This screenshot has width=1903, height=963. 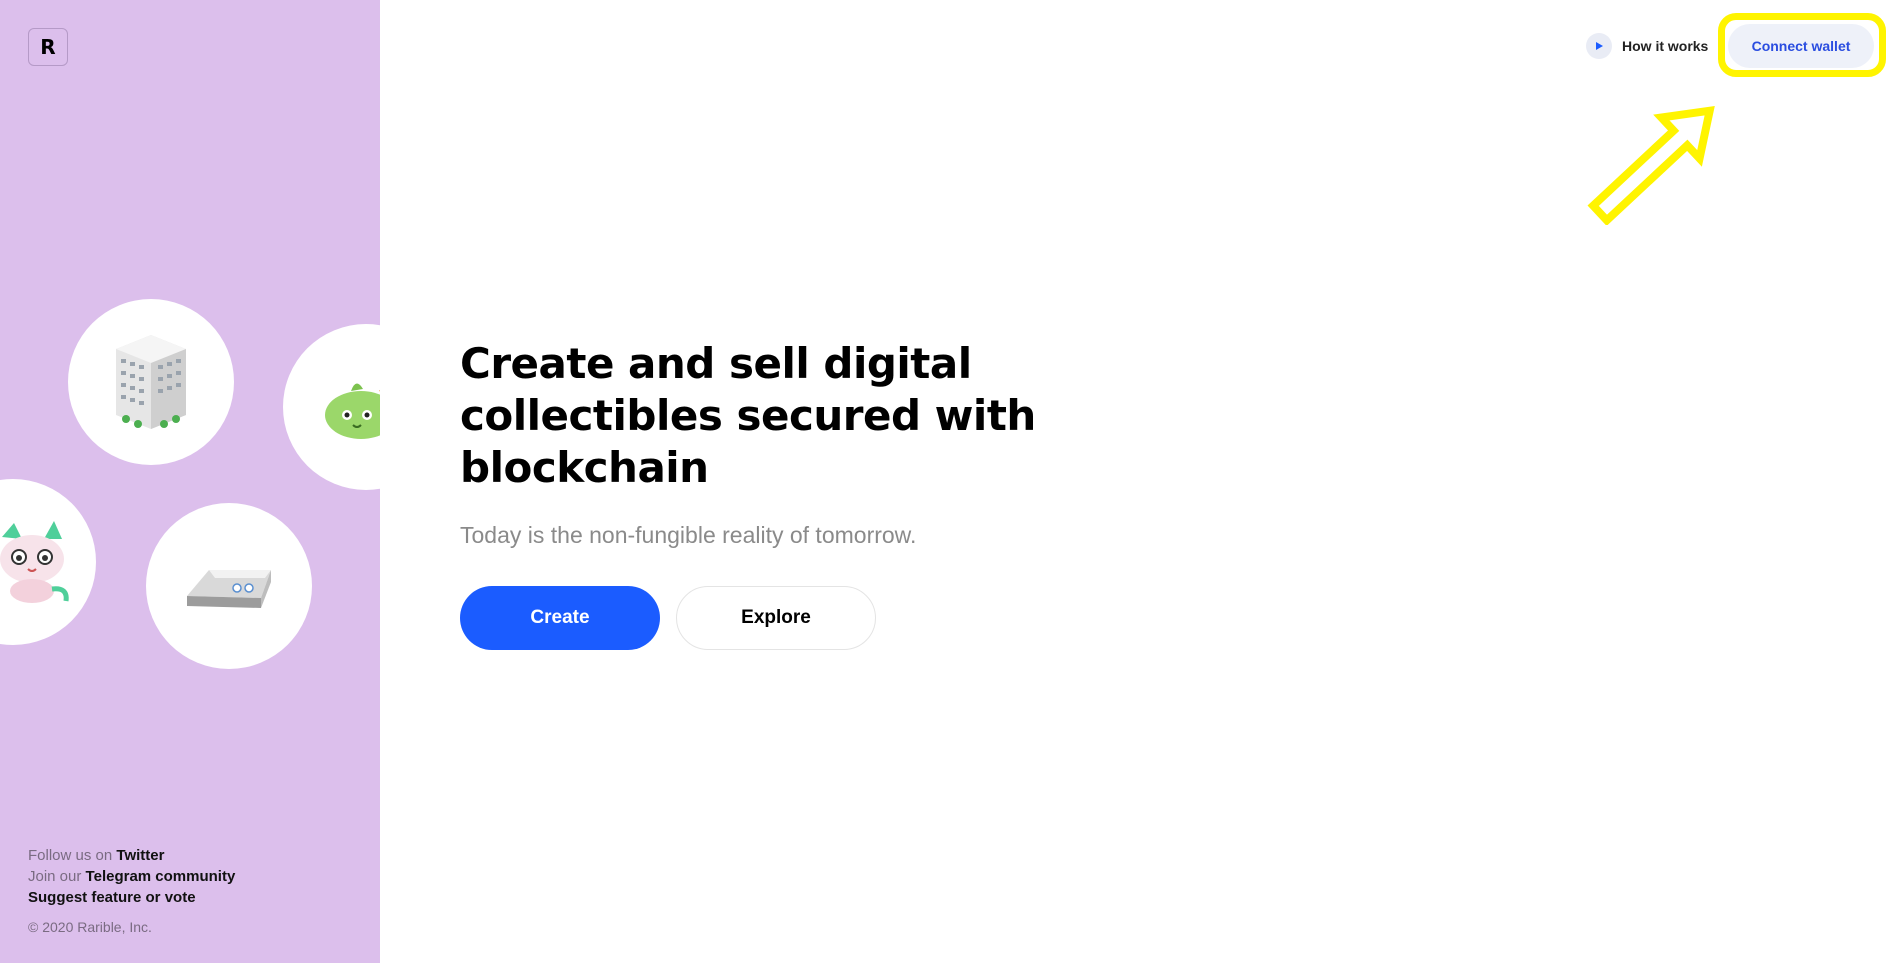 What do you see at coordinates (560, 618) in the screenshot?
I see `create-button: Create` at bounding box center [560, 618].